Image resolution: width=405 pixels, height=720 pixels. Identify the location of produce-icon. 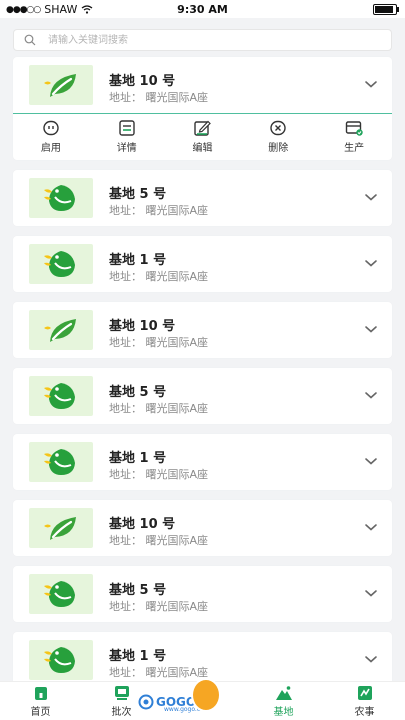
(354, 128).